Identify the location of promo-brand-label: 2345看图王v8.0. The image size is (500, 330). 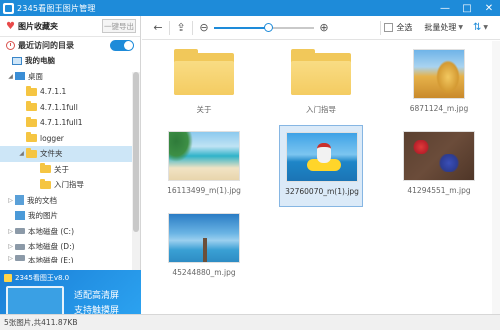
(42, 278).